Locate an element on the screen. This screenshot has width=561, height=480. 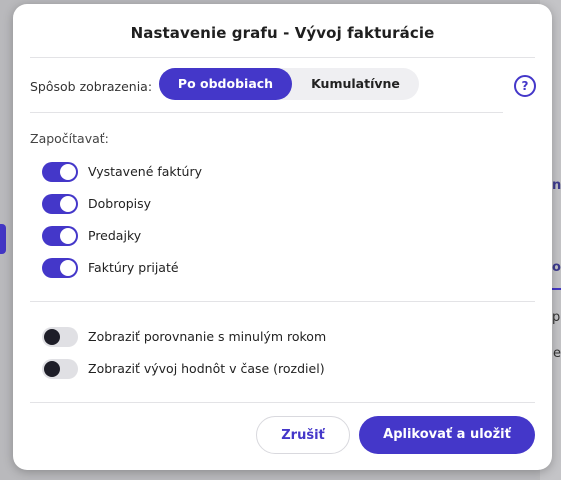
background-tab-underline is located at coordinates (556, 289).